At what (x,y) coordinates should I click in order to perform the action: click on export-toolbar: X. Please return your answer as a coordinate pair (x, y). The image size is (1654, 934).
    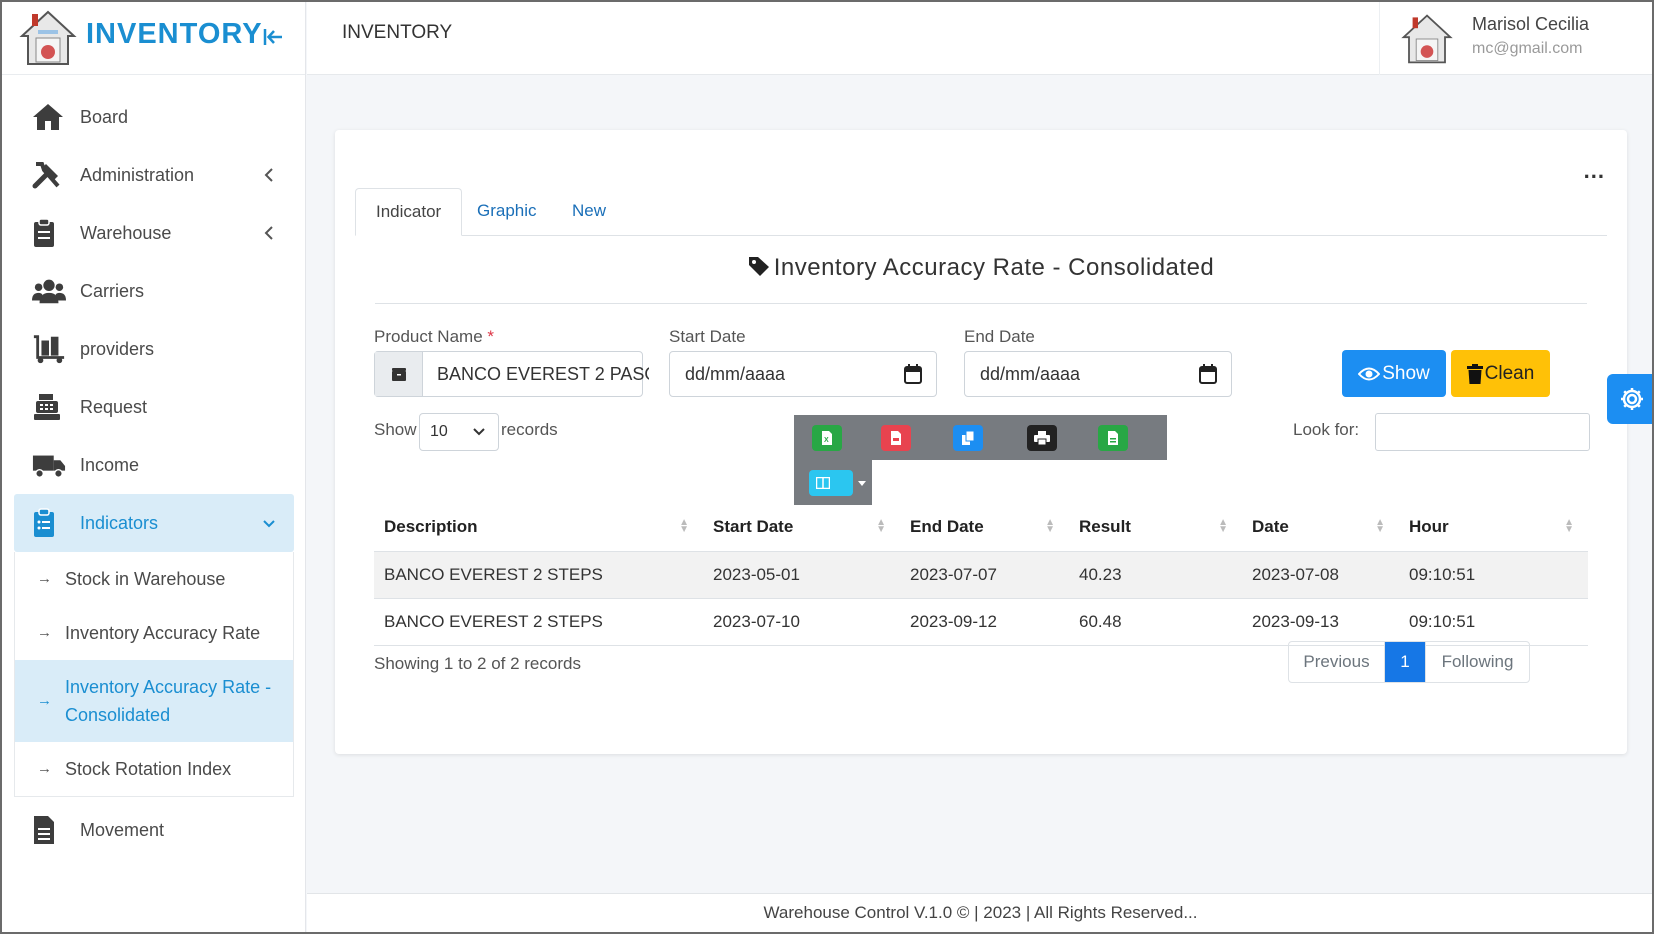
    Looking at the image, I should click on (980, 437).